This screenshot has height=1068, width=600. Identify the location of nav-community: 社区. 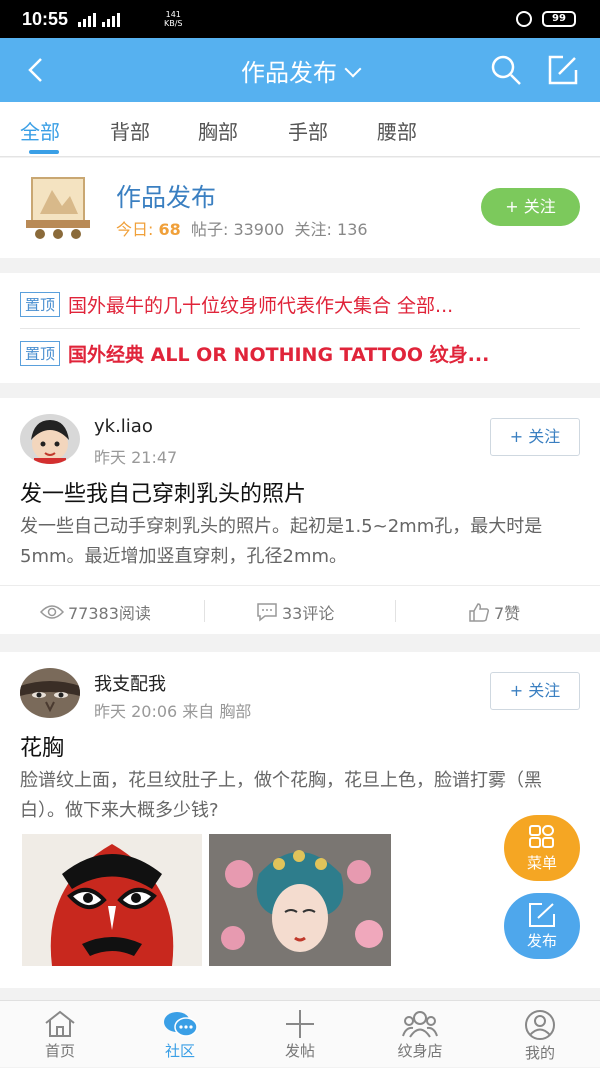
(180, 1034).